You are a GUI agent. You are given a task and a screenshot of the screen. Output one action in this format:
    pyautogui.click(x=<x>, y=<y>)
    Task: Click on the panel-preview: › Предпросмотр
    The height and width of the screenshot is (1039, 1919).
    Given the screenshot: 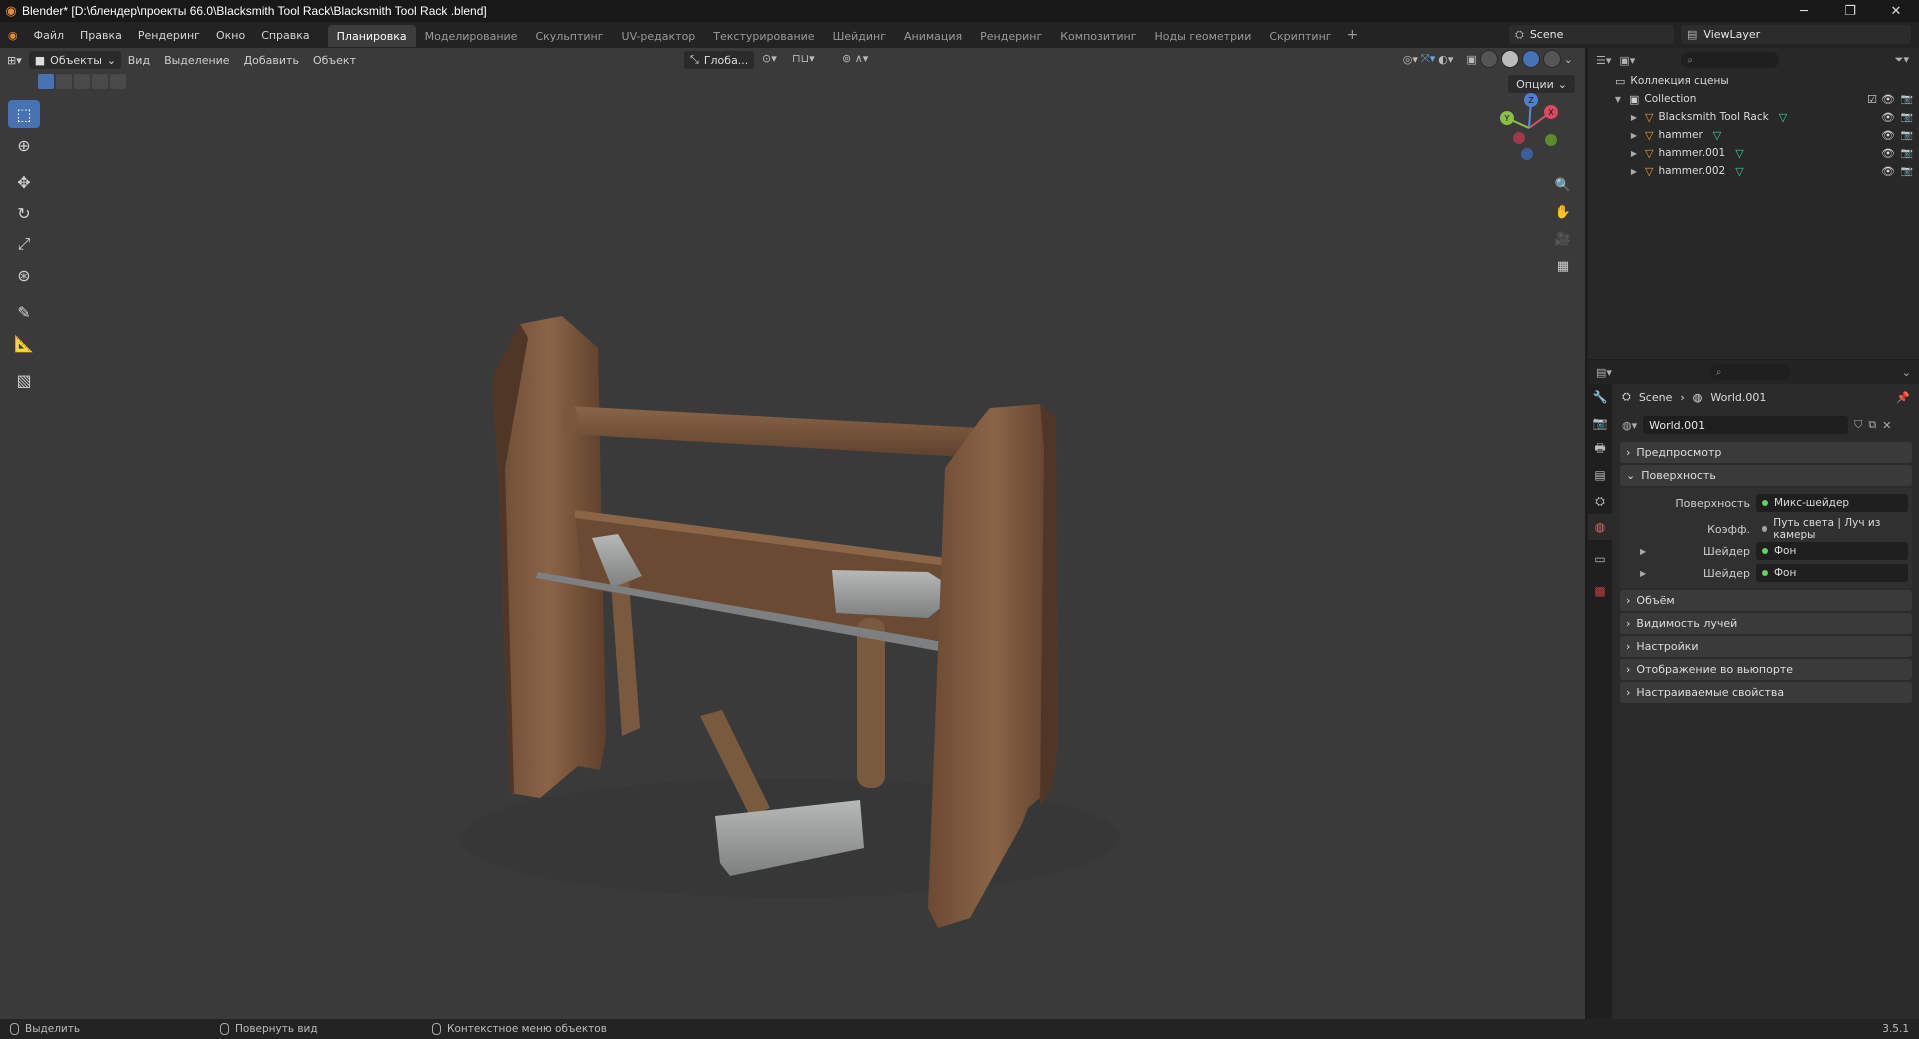 What is the action you would take?
    pyautogui.click(x=1766, y=452)
    